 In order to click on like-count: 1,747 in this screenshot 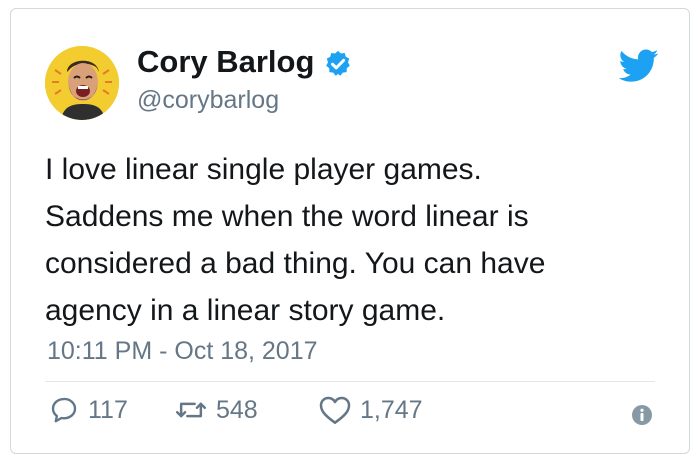, I will do `click(391, 409)`.